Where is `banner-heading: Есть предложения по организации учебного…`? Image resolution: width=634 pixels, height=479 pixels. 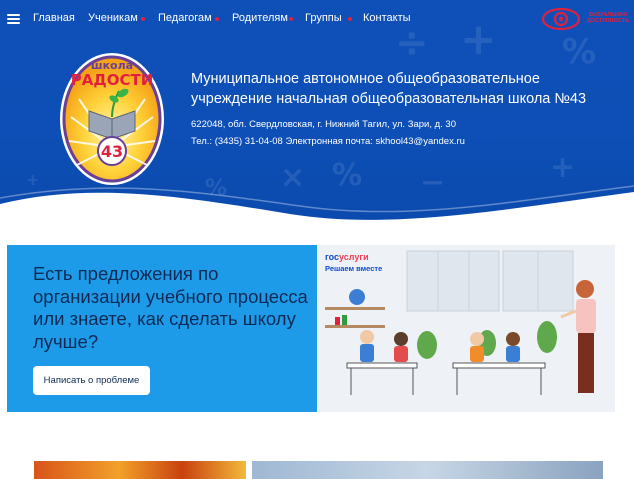
banner-heading: Есть предложения по организации учебного… is located at coordinates (170, 307).